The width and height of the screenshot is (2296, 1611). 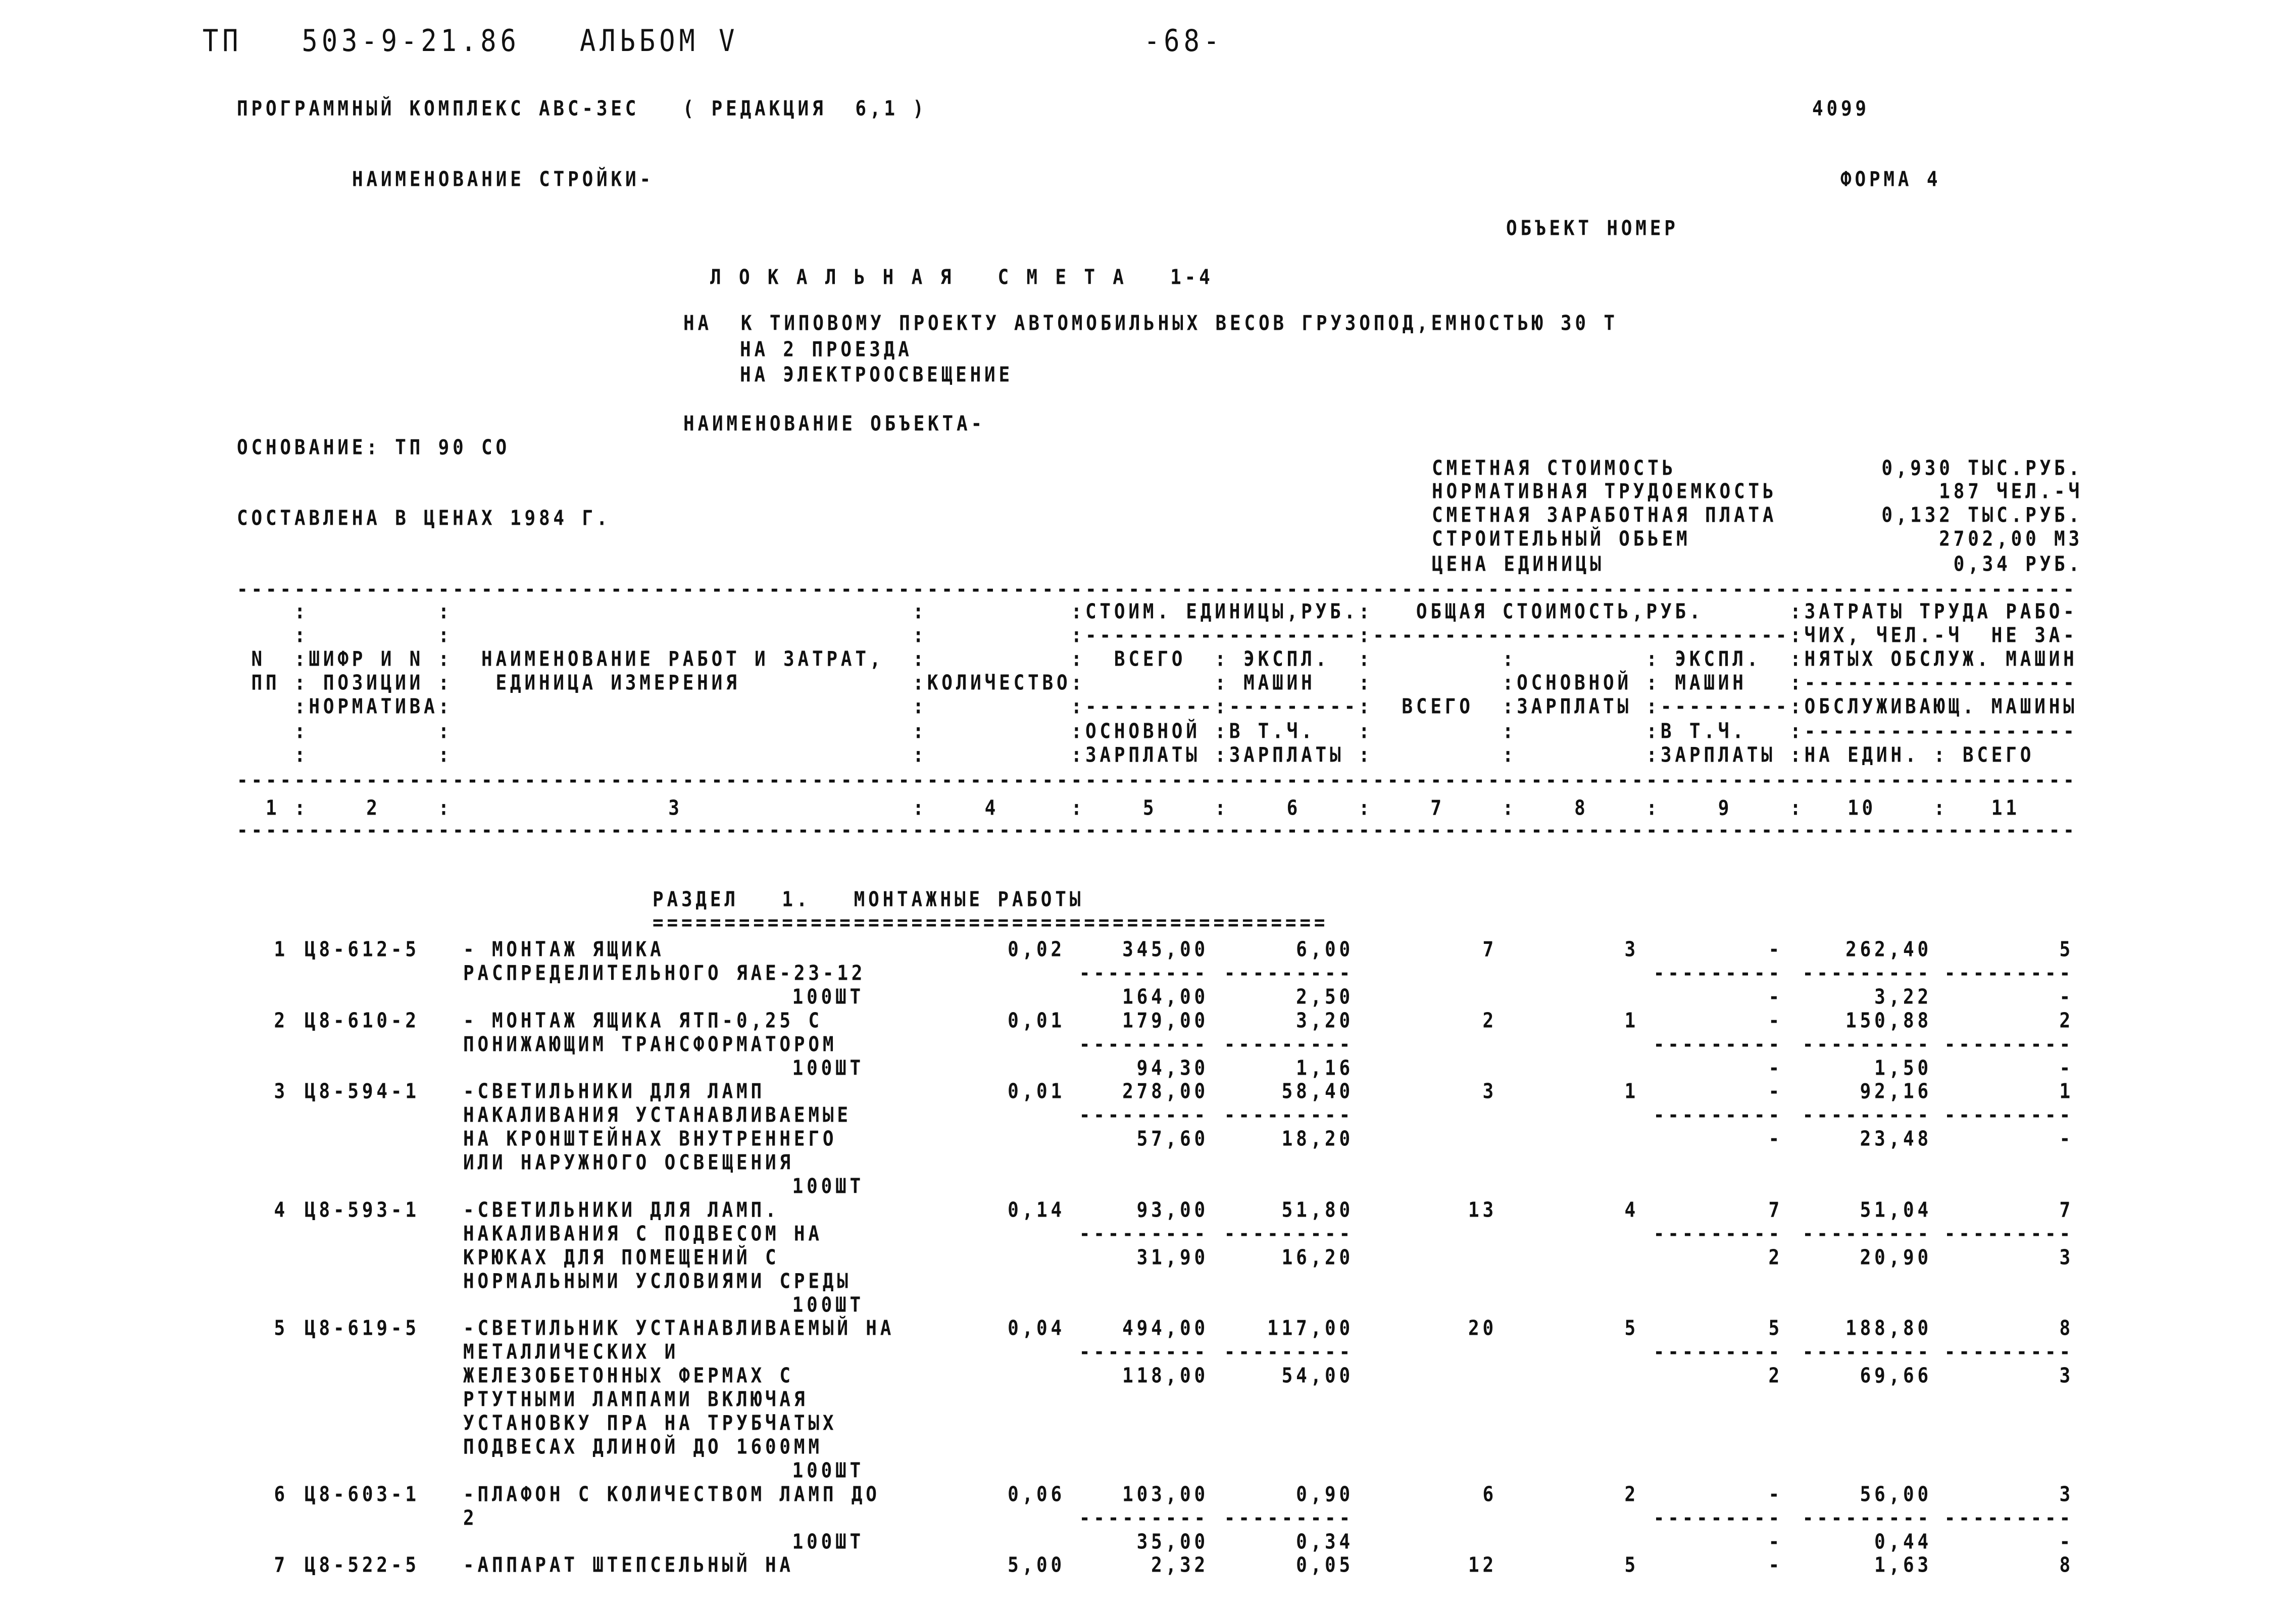 What do you see at coordinates (1519, 564) in the screenshot?
I see `summary-label: ЦЕНА ЕДИНИЦЫ` at bounding box center [1519, 564].